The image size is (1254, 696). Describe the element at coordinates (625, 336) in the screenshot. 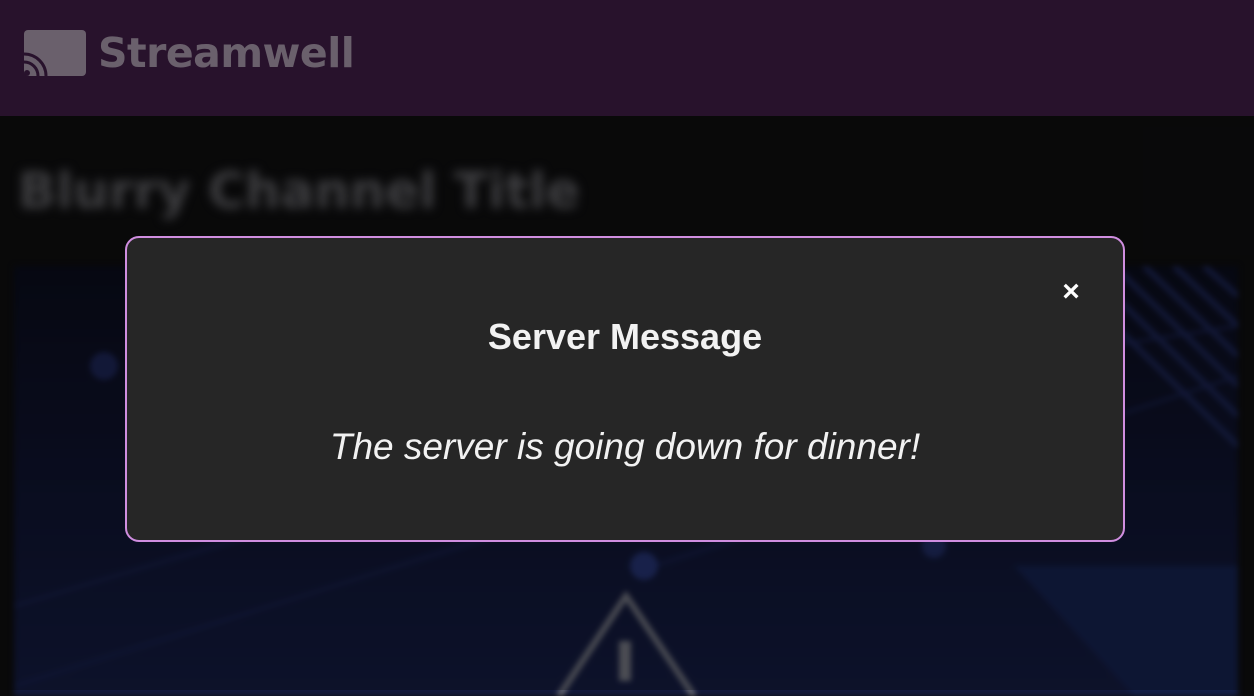

I see `dialog-title: Server Message` at that location.